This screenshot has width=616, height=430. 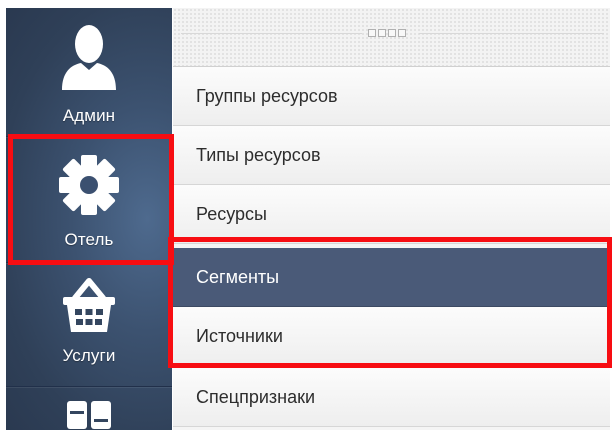 I want to click on sidebar-item-services: Услуги, so click(x=89, y=321).